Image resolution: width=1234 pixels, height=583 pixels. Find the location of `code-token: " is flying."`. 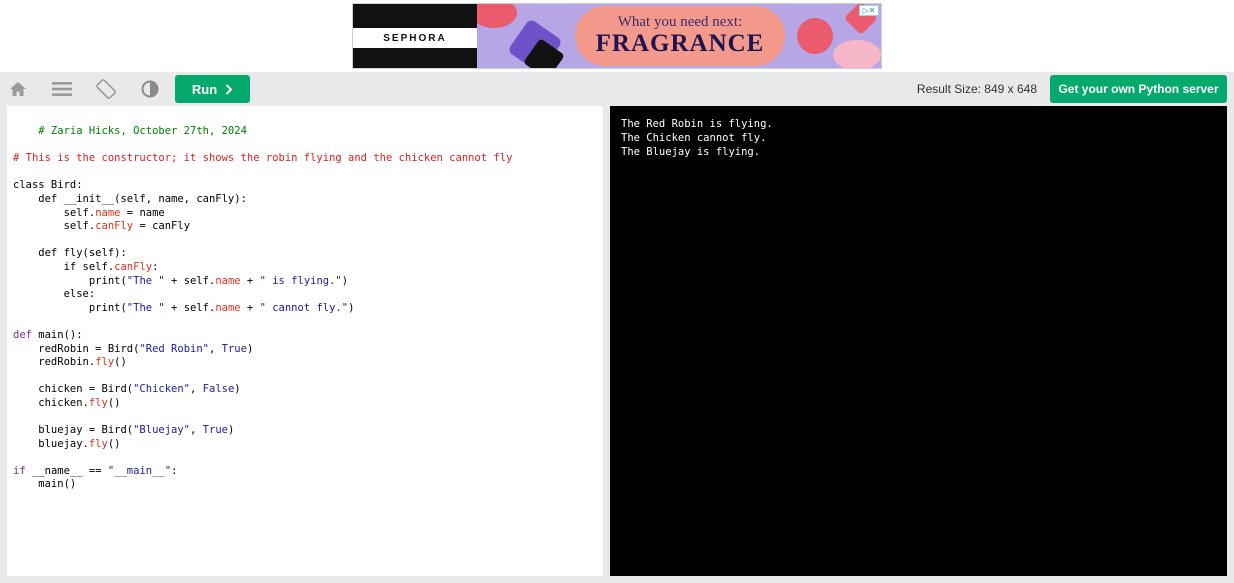

code-token: " is flying." is located at coordinates (300, 280).